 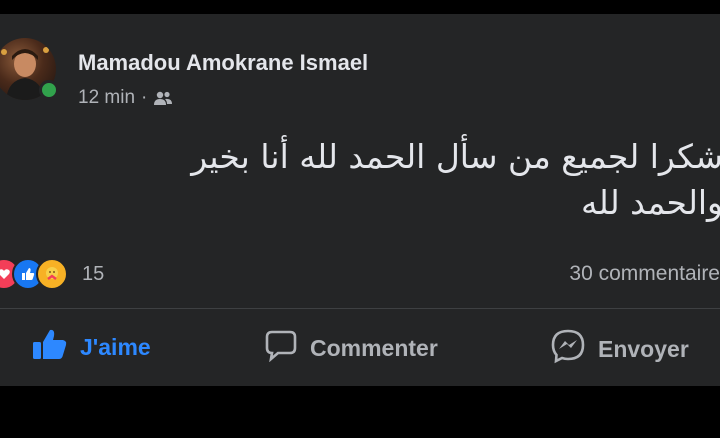 I want to click on divider, so click(x=360, y=308).